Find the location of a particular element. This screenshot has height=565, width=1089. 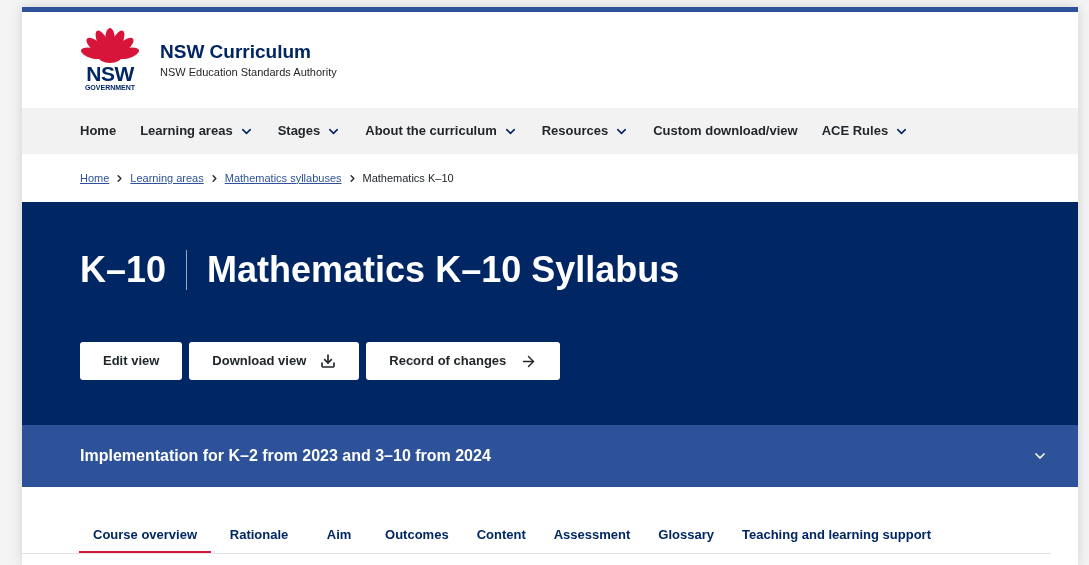

section-tab: Teaching and learning support is located at coordinates (836, 535).